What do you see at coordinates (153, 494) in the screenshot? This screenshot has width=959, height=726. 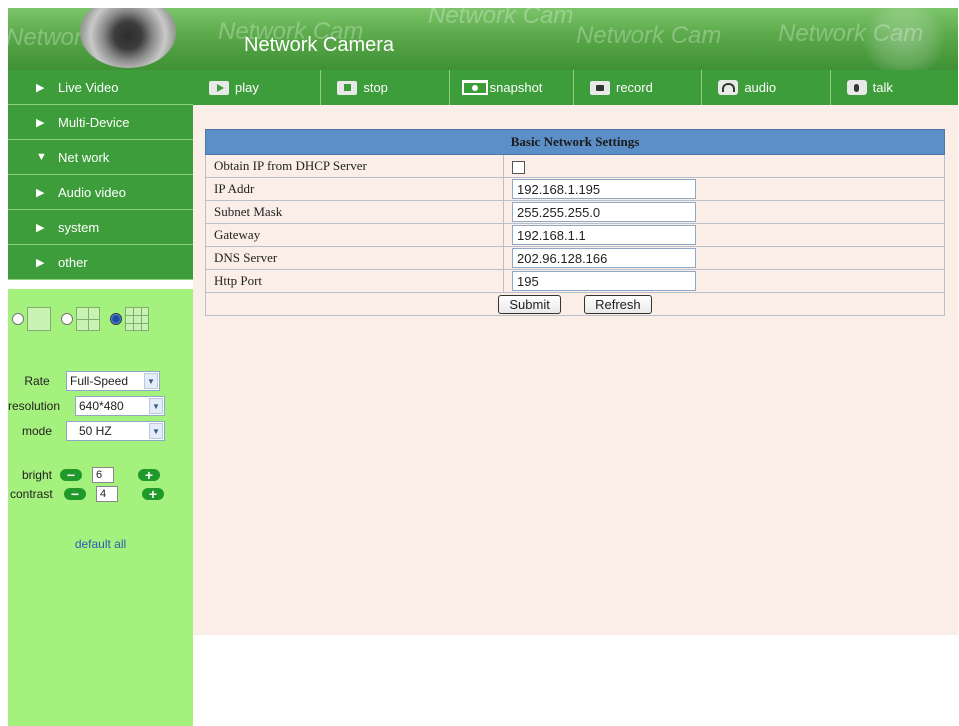 I see `contrast-plus-button: +` at bounding box center [153, 494].